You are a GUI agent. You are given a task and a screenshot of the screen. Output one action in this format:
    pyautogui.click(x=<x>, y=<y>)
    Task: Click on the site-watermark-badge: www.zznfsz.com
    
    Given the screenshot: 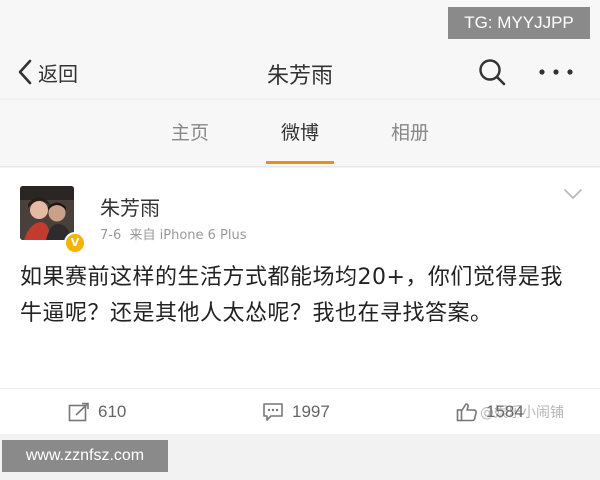 What is the action you would take?
    pyautogui.click(x=85, y=456)
    